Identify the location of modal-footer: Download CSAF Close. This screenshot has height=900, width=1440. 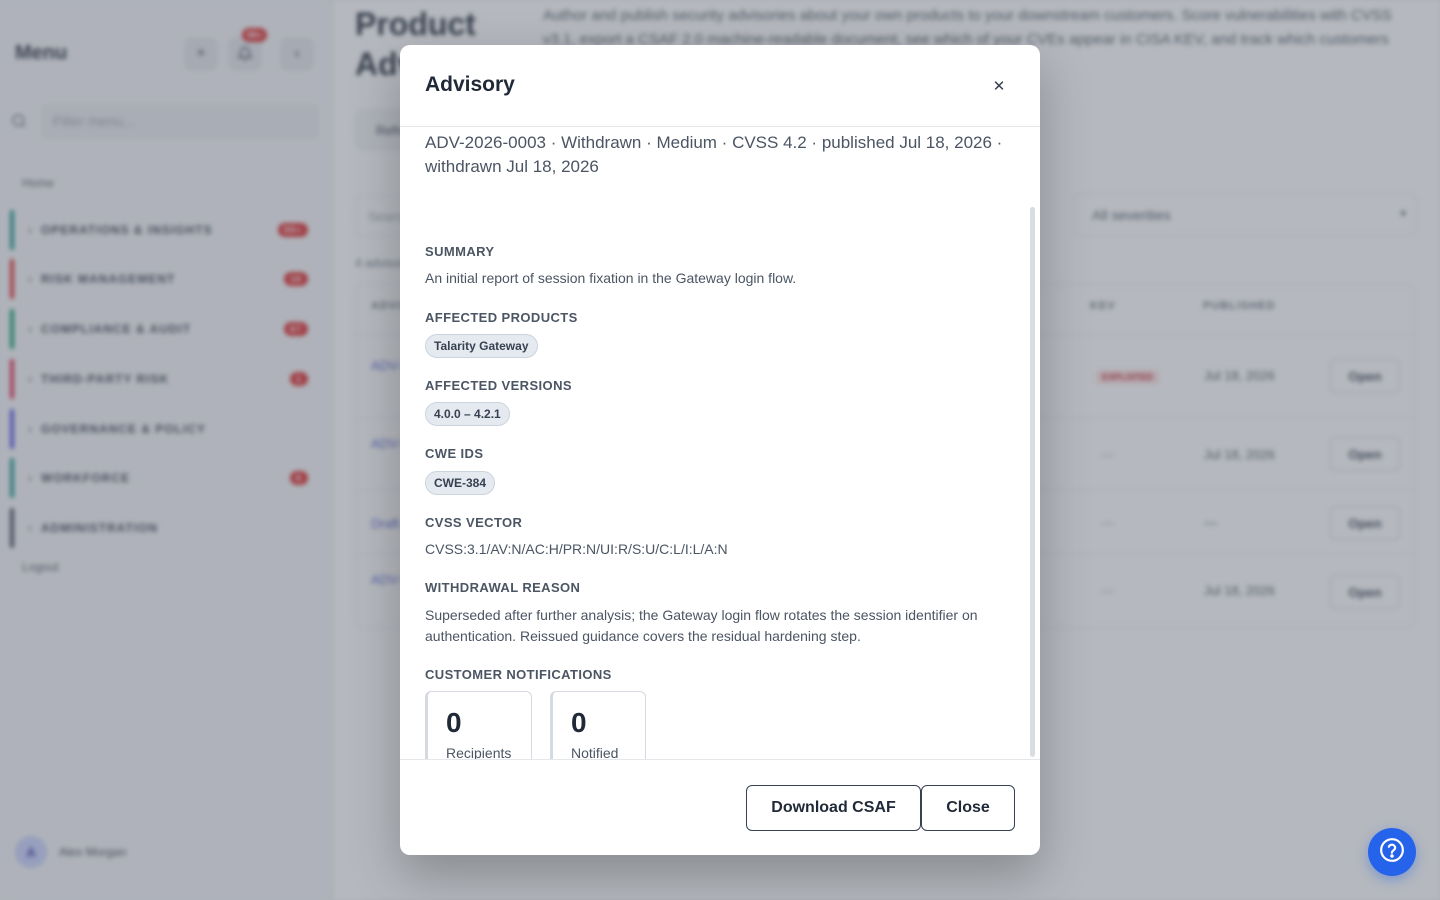
(720, 807).